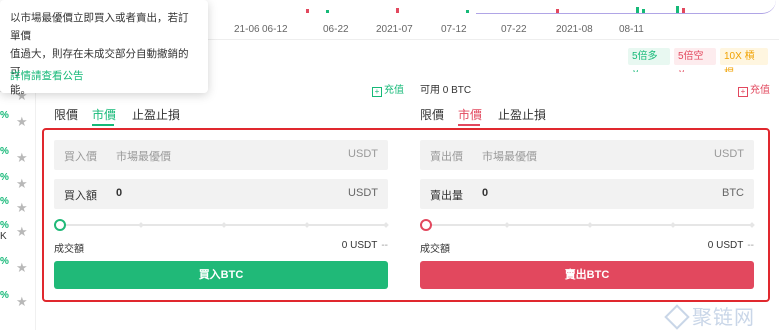  What do you see at coordinates (336, 29) in the screenshot?
I see `chart-date-label: 06-22` at bounding box center [336, 29].